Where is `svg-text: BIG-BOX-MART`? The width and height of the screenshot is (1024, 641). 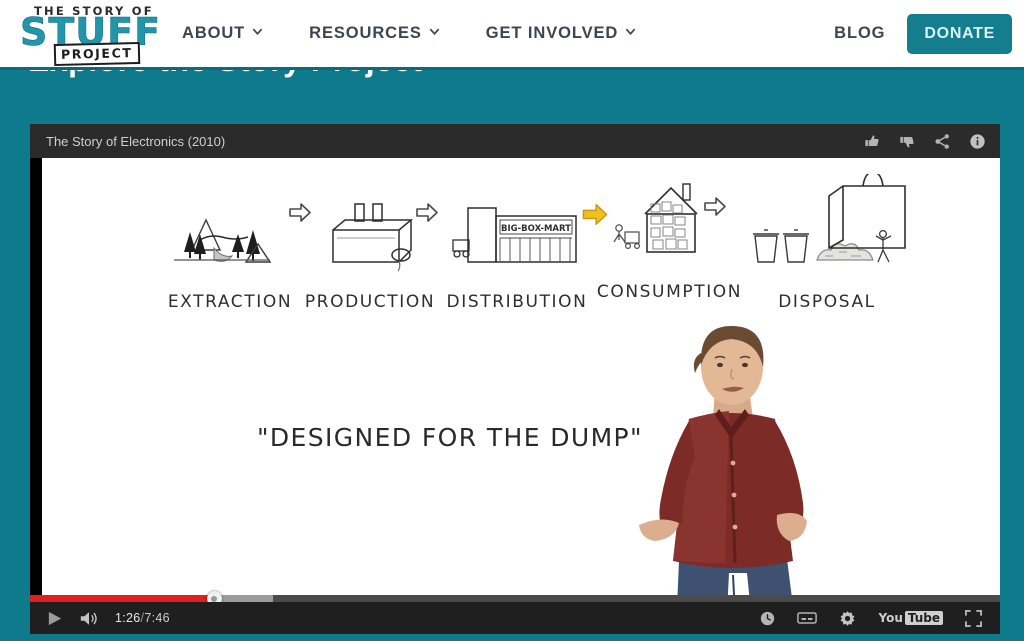
svg-text: BIG-BOX-MART is located at coordinates (536, 229).